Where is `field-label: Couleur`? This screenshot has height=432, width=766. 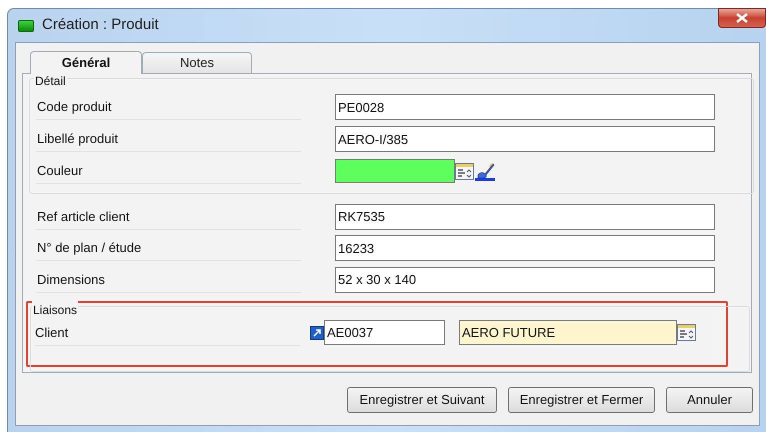 field-label: Couleur is located at coordinates (168, 171).